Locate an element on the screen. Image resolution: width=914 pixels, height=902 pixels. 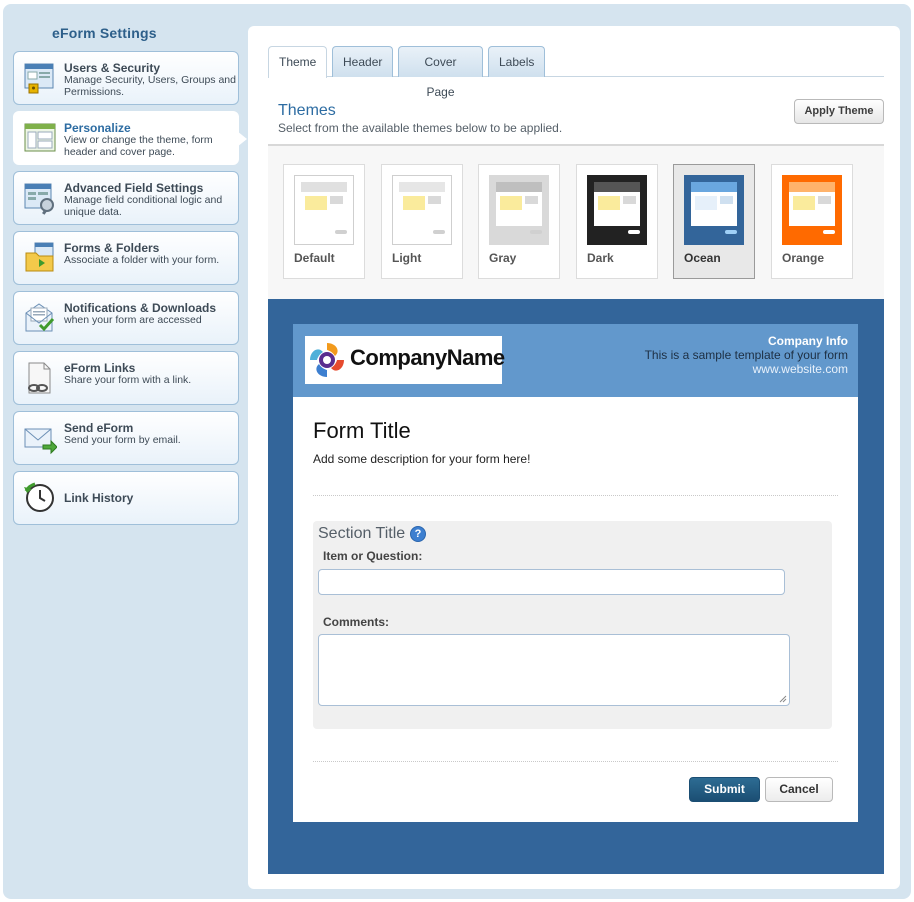
active-indicator is located at coordinates (242, 139).